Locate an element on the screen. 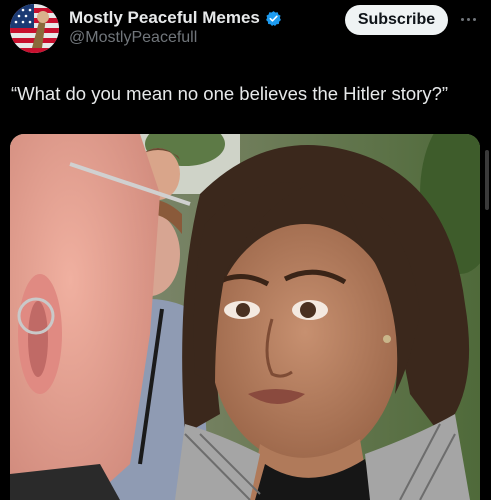 The image size is (491, 500). verified-badge-icon is located at coordinates (273, 18).